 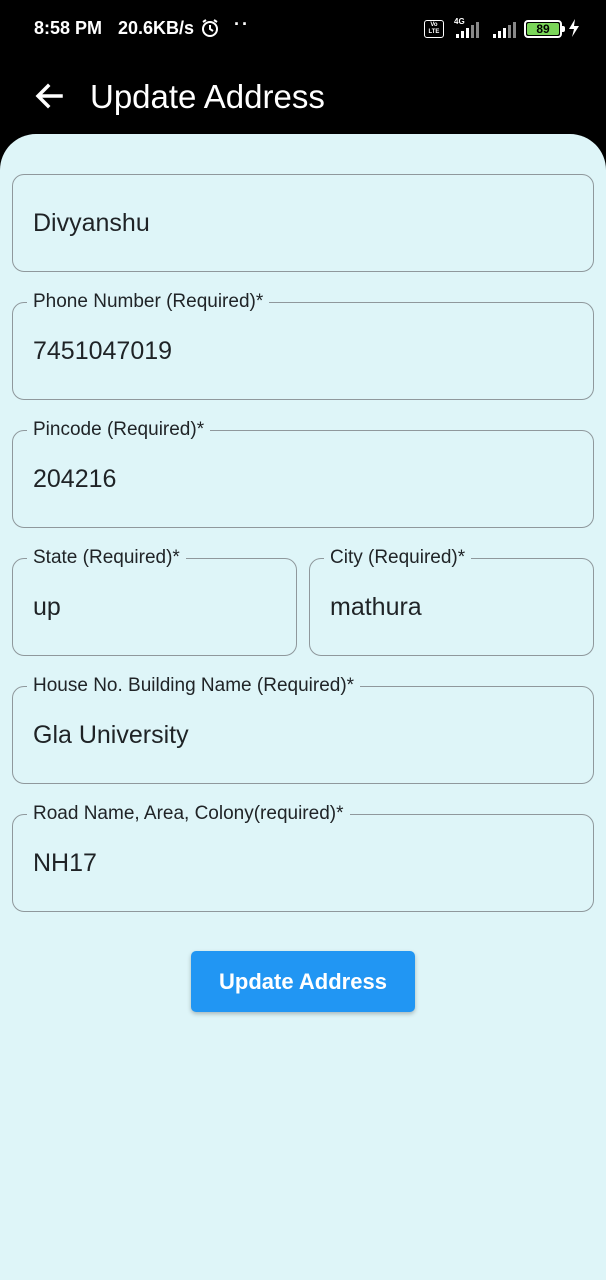 I want to click on city-field: City (Required)* mathura, so click(x=451, y=601).